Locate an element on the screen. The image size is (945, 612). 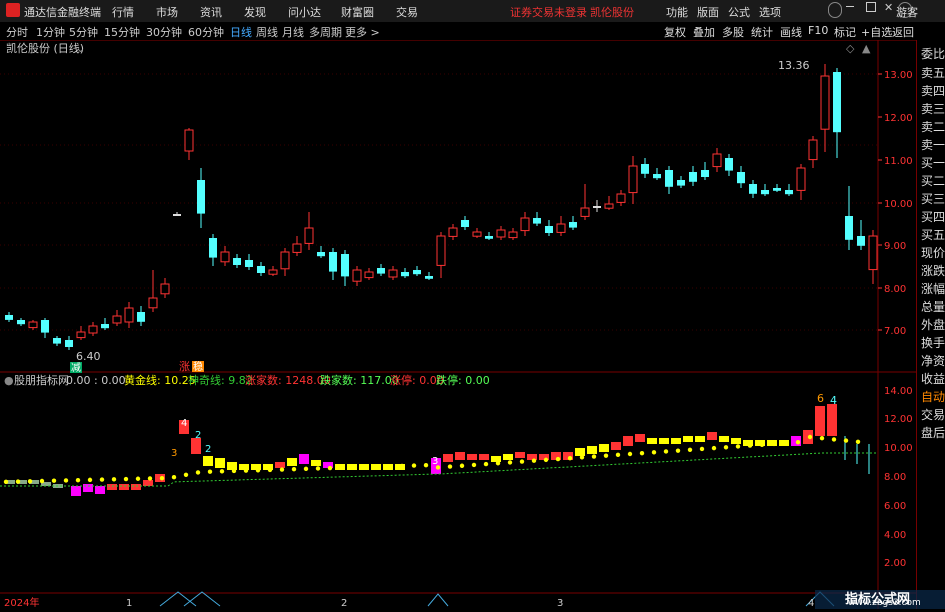
collapse-icon: ▲ is located at coordinates (866, 48).